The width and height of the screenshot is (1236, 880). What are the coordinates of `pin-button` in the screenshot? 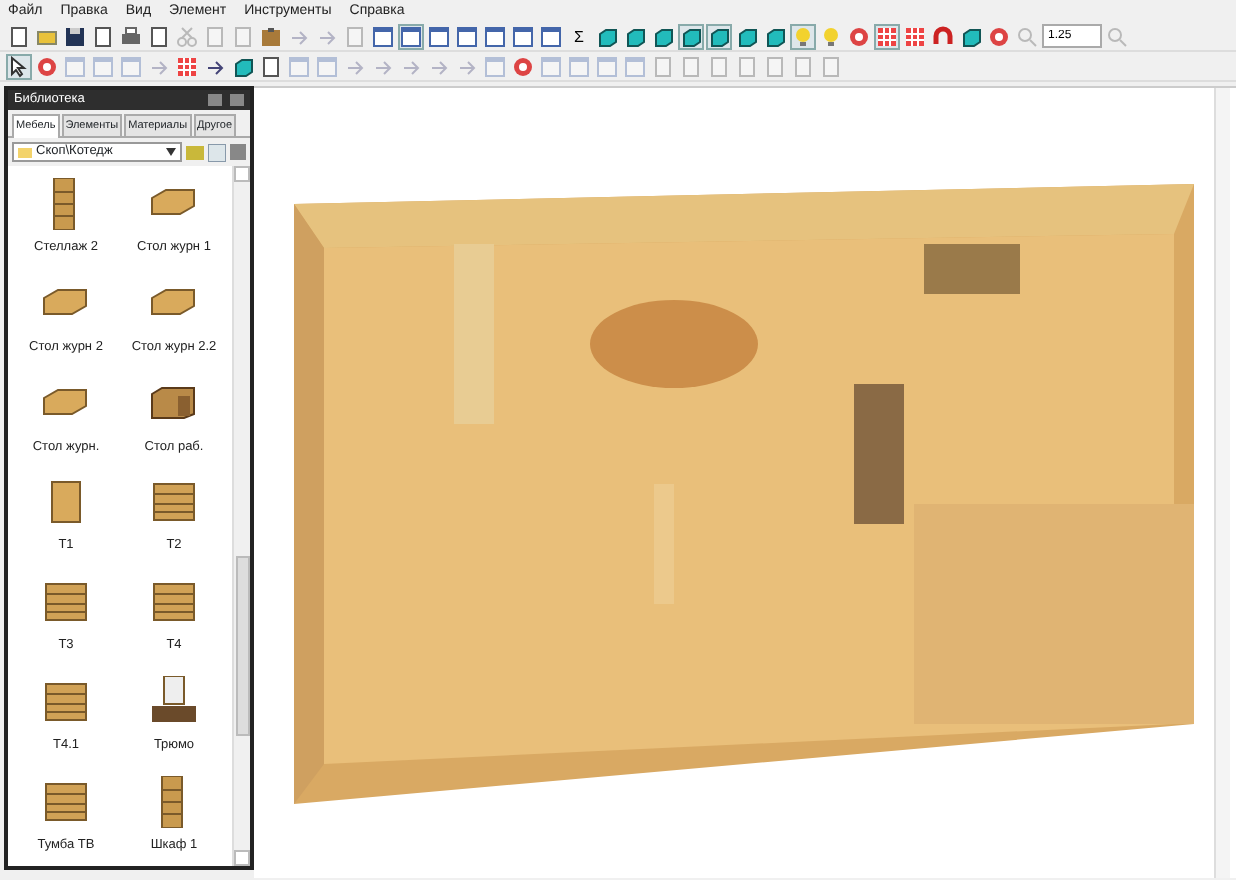 It's located at (215, 100).